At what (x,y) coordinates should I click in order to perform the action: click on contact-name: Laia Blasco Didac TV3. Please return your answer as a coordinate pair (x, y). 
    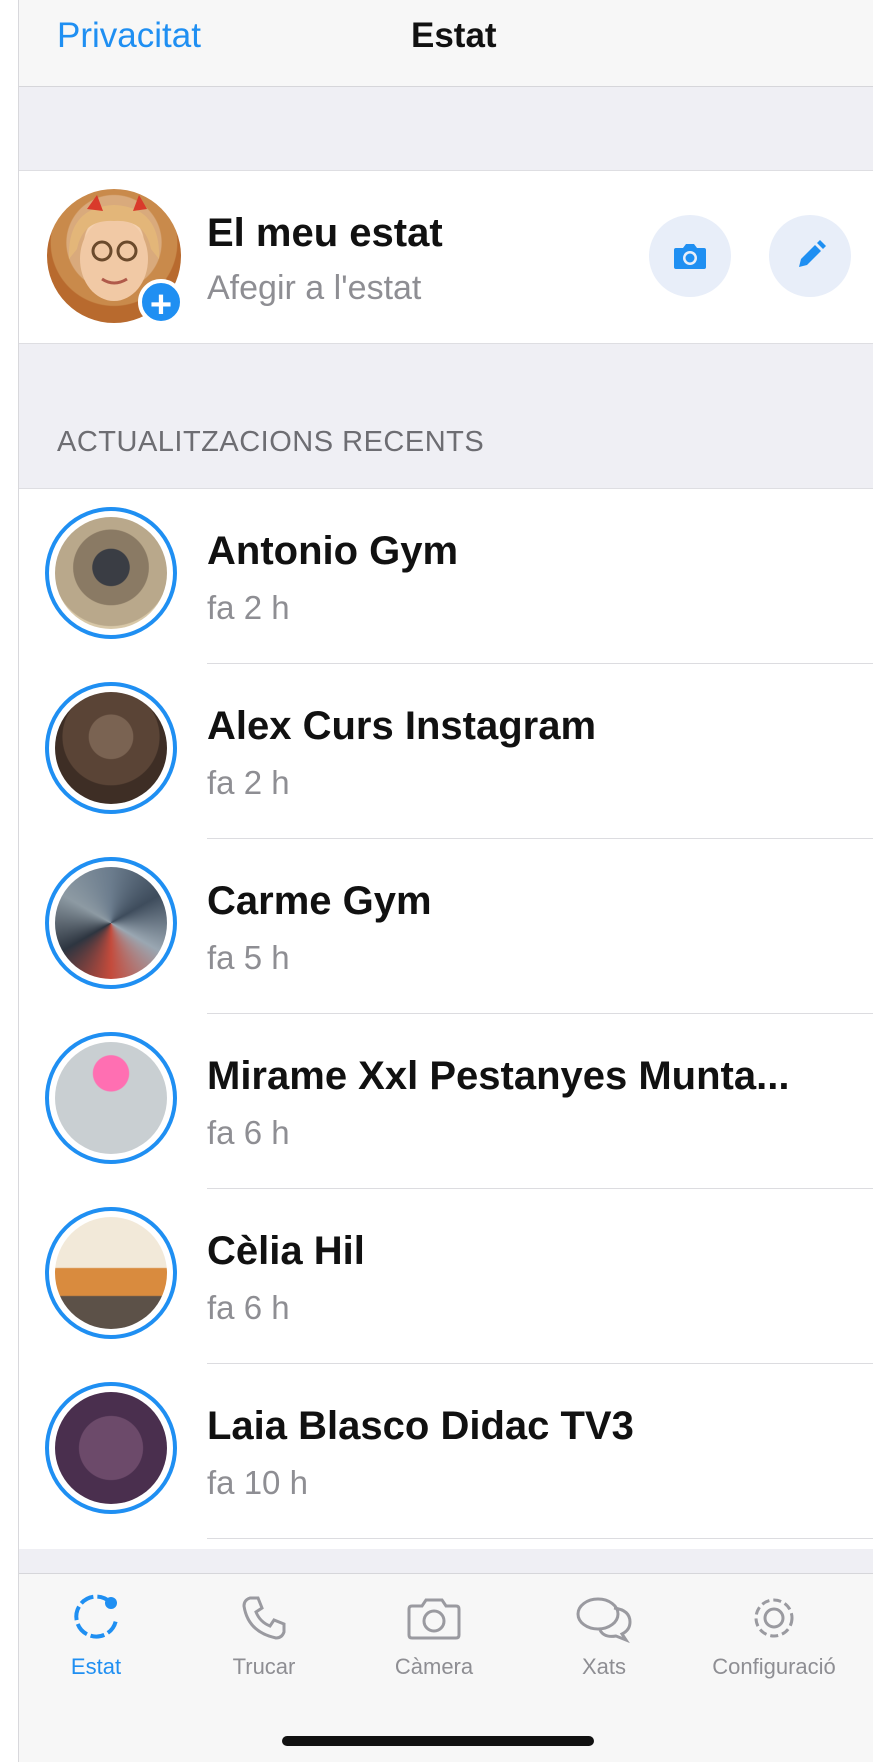
    Looking at the image, I should click on (420, 1426).